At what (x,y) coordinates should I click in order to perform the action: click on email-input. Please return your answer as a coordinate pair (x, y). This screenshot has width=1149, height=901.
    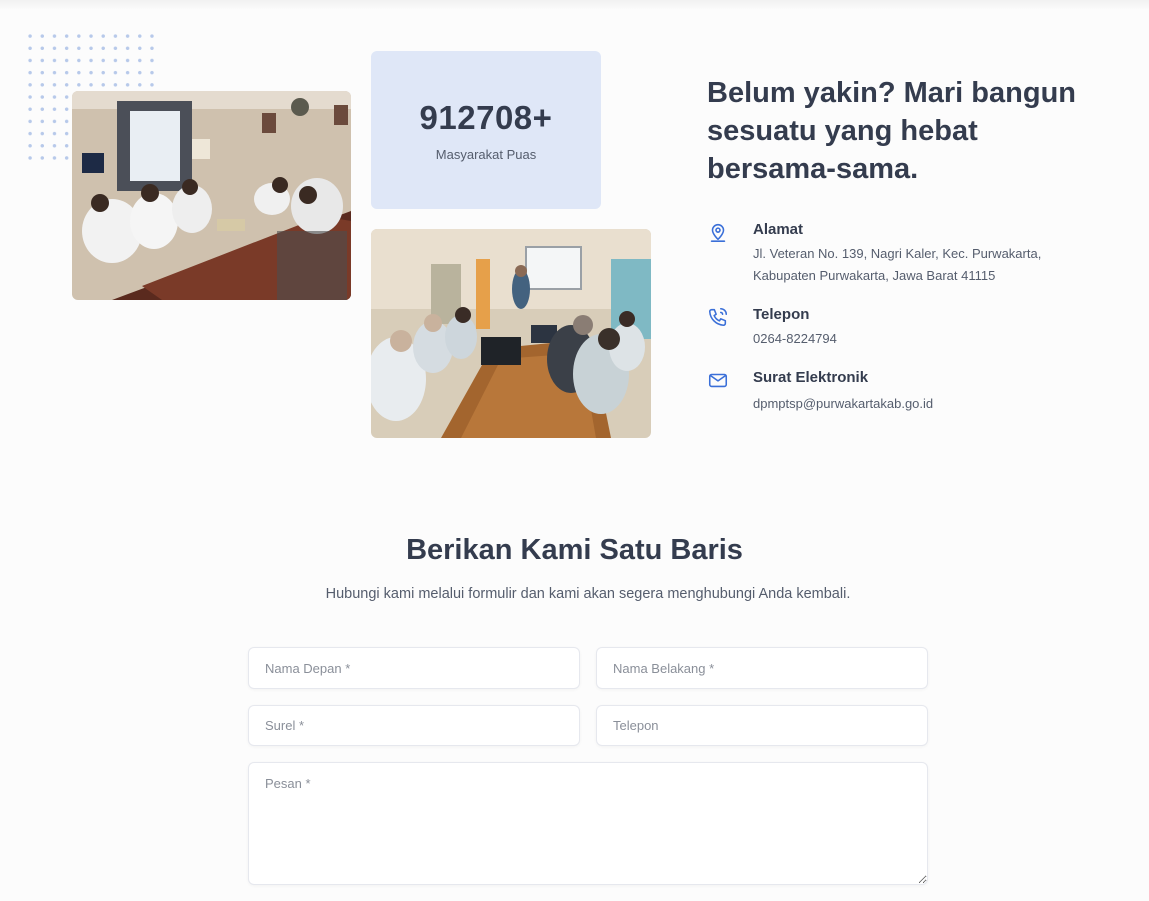
    Looking at the image, I should click on (414, 725).